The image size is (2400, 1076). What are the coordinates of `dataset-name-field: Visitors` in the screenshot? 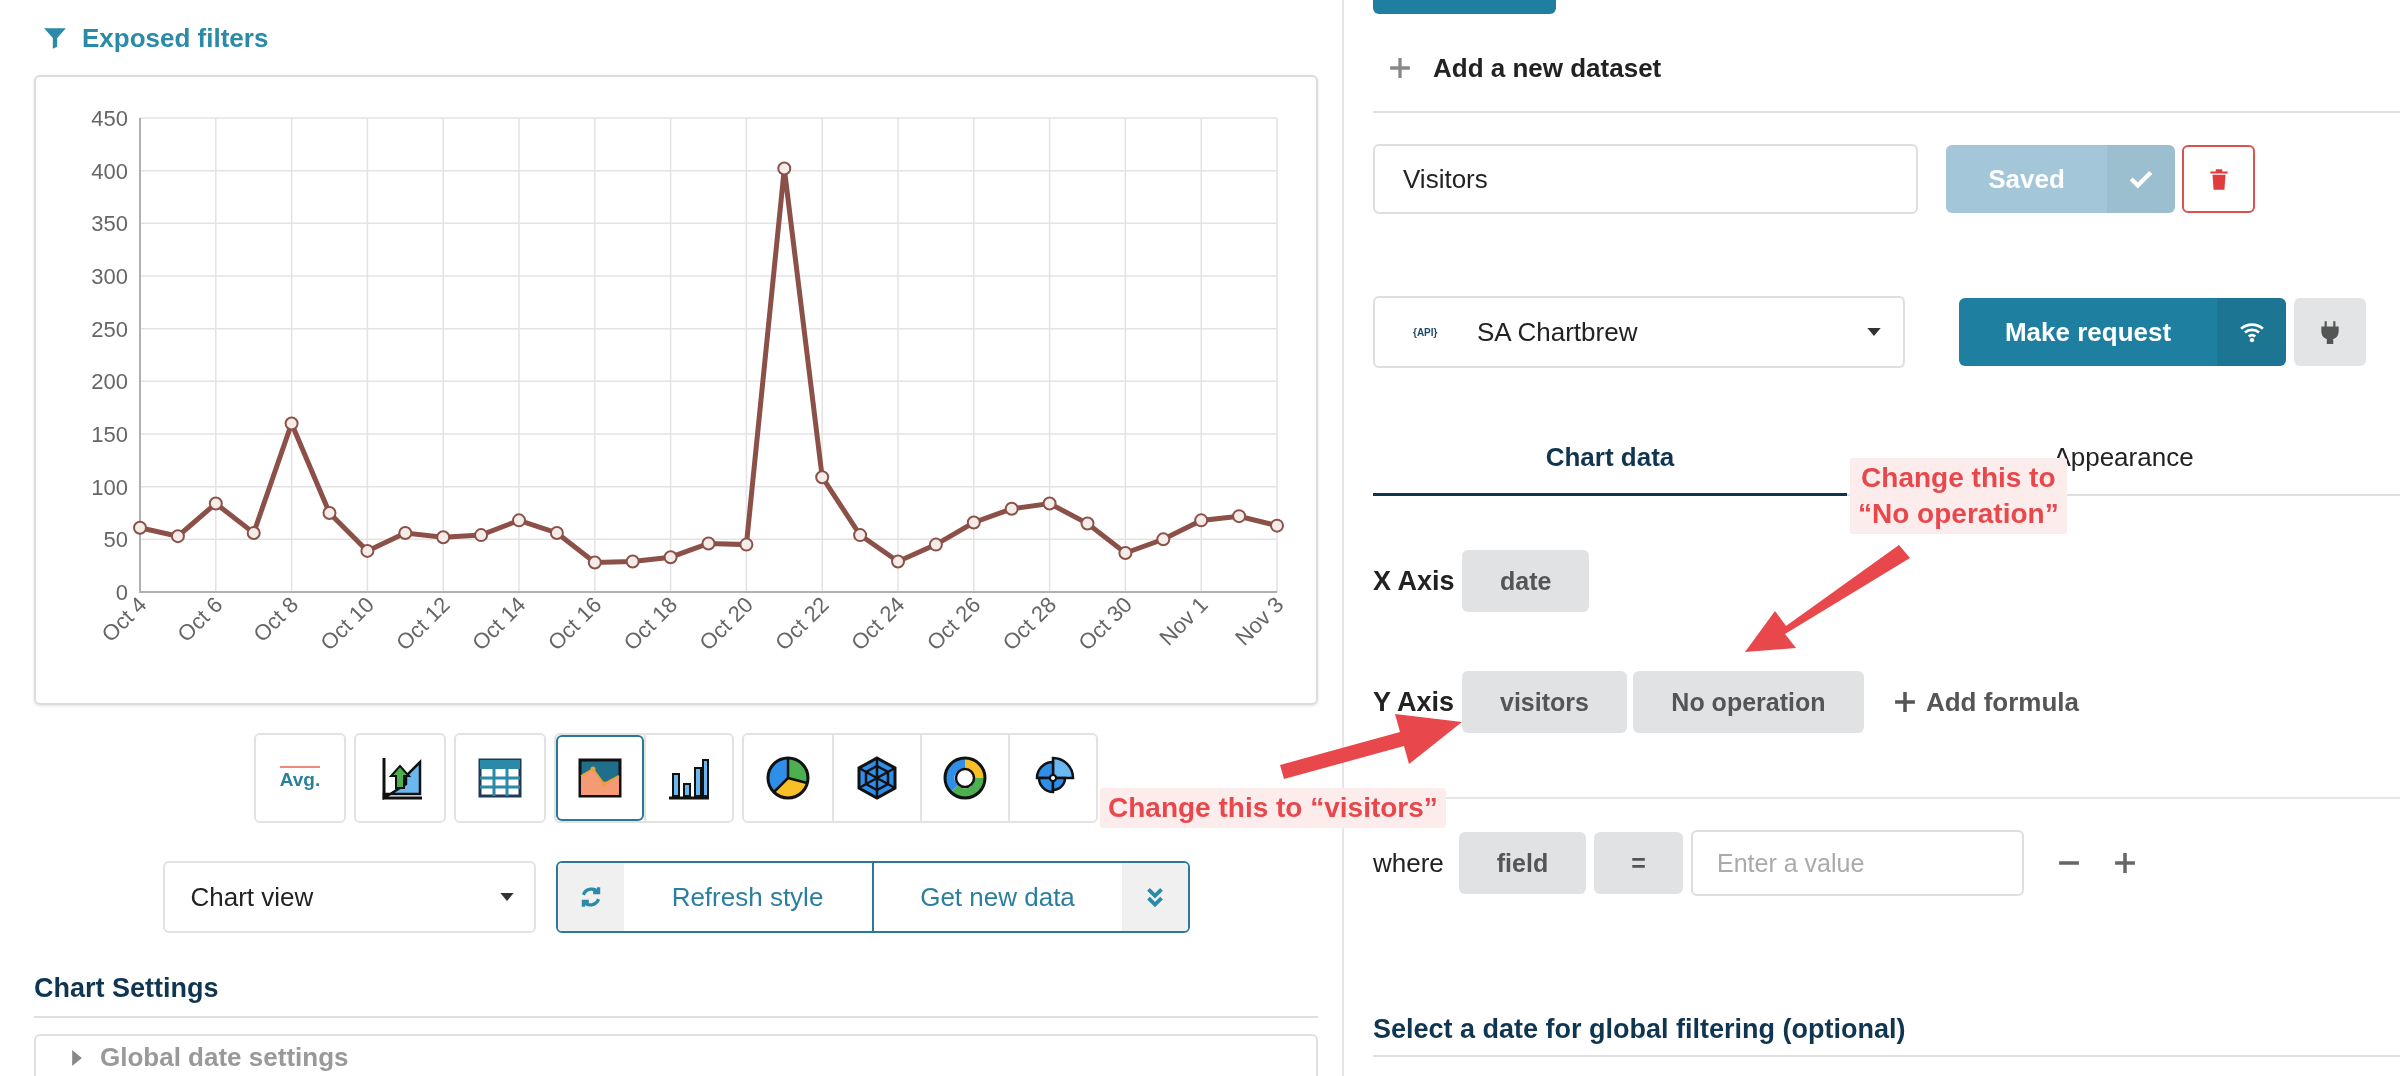 It's located at (1645, 179).